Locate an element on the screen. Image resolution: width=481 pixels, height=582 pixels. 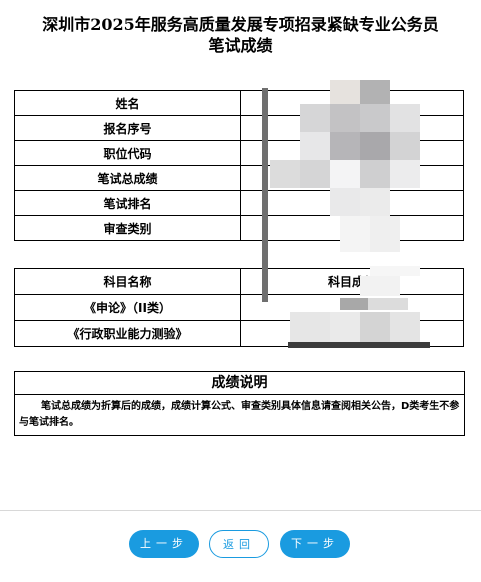
subject-table: 科目名称 科目成绩 《申论》（II类） 《行政职业能力测验》 is located at coordinates (239, 307).